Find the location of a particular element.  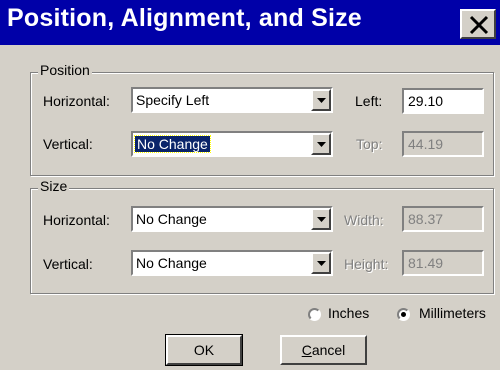

position-horizontal-label: Horizontal: is located at coordinates (76, 101).